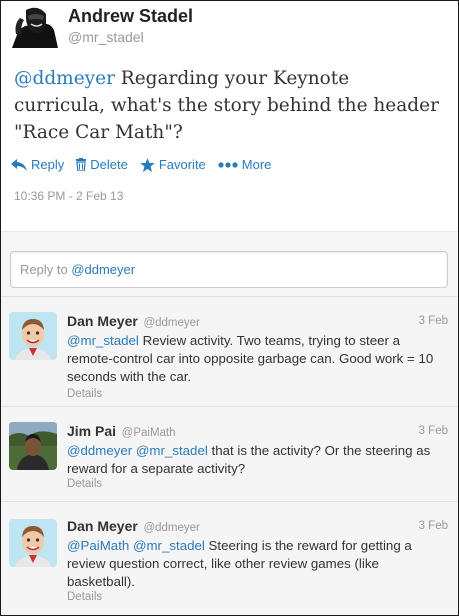 This screenshot has width=459, height=616. What do you see at coordinates (130, 16) in the screenshot?
I see `author-name: Andrew Stadel` at bounding box center [130, 16].